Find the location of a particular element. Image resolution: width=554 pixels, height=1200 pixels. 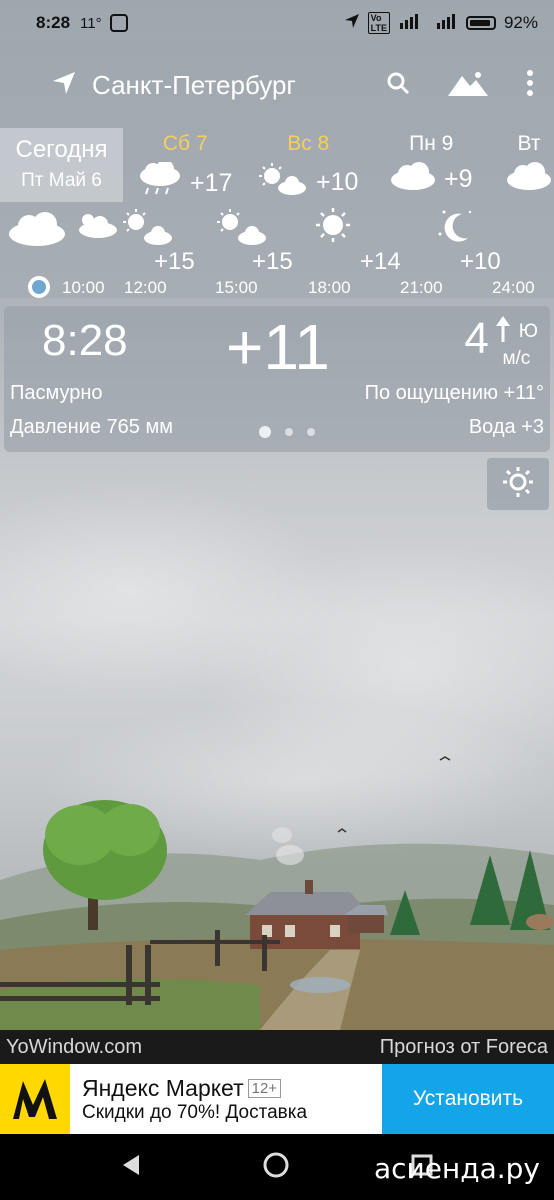

today-label: Сегодня is located at coordinates (61, 149).